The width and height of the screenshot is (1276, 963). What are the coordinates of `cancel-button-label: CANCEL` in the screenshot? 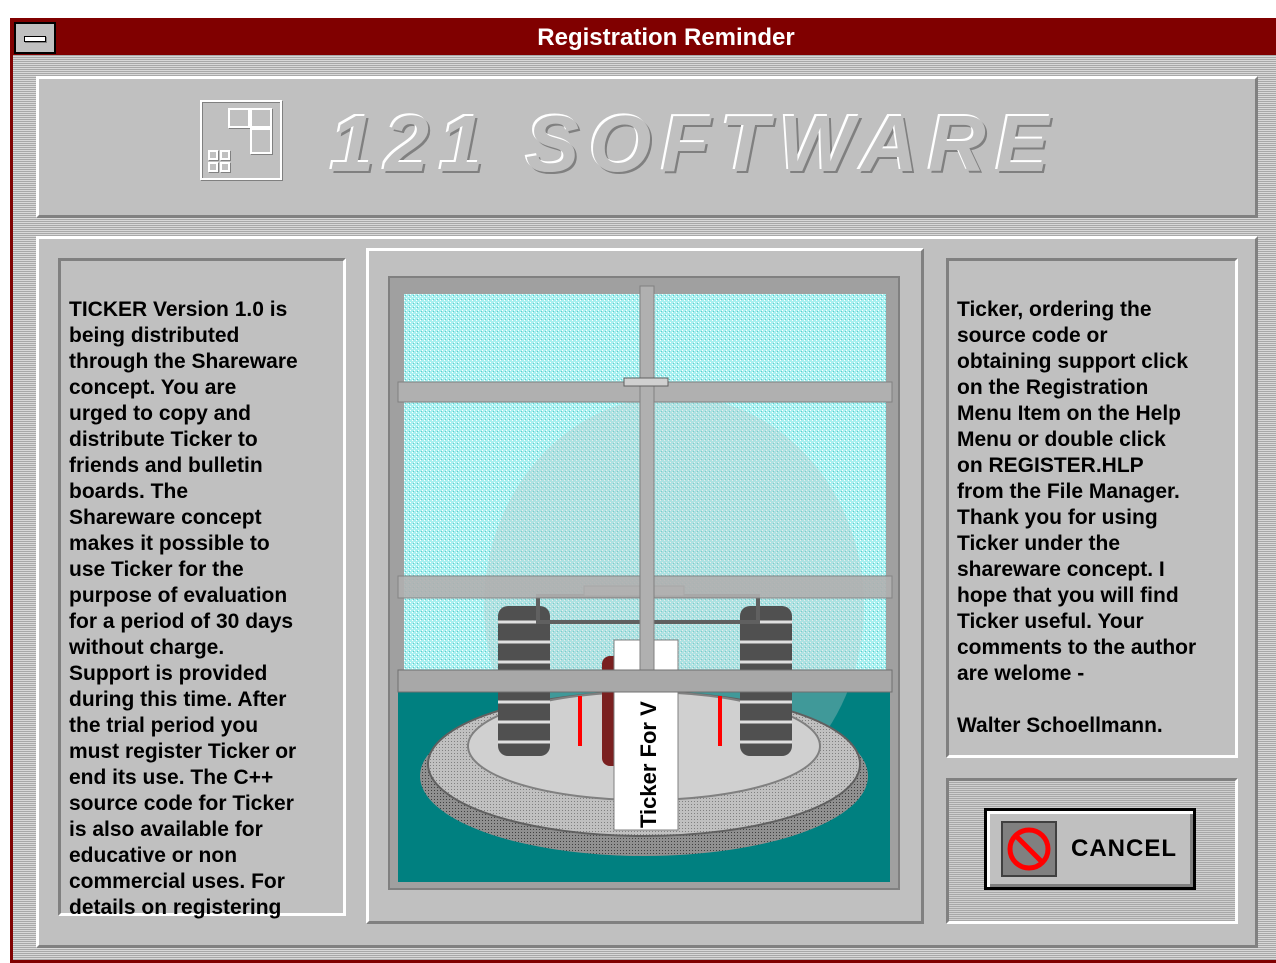 It's located at (1124, 848).